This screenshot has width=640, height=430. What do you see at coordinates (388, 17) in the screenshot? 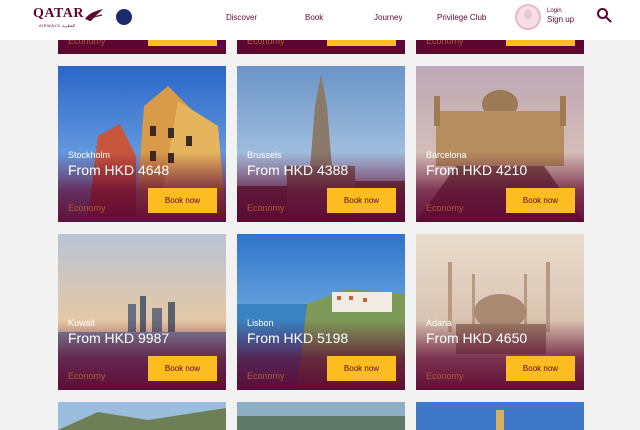
I see `nav-journey: Journey` at bounding box center [388, 17].